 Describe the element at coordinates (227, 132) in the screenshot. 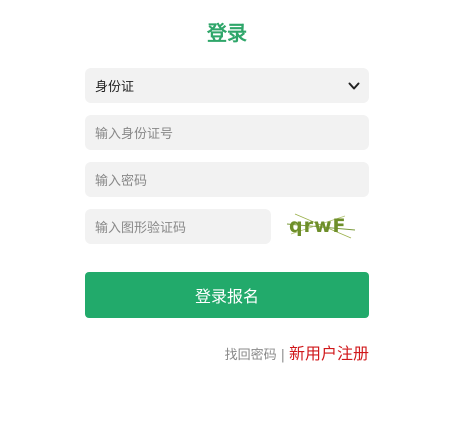

I see `id-number-input: 输入身份证号` at that location.